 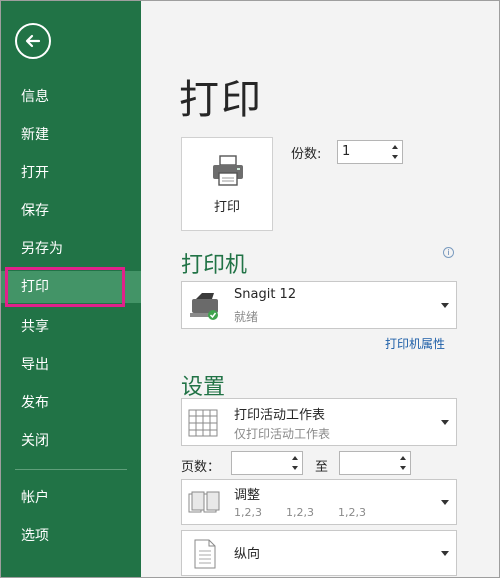 What do you see at coordinates (415, 343) in the screenshot?
I see `printer-properties-link: 打印机属性` at bounding box center [415, 343].